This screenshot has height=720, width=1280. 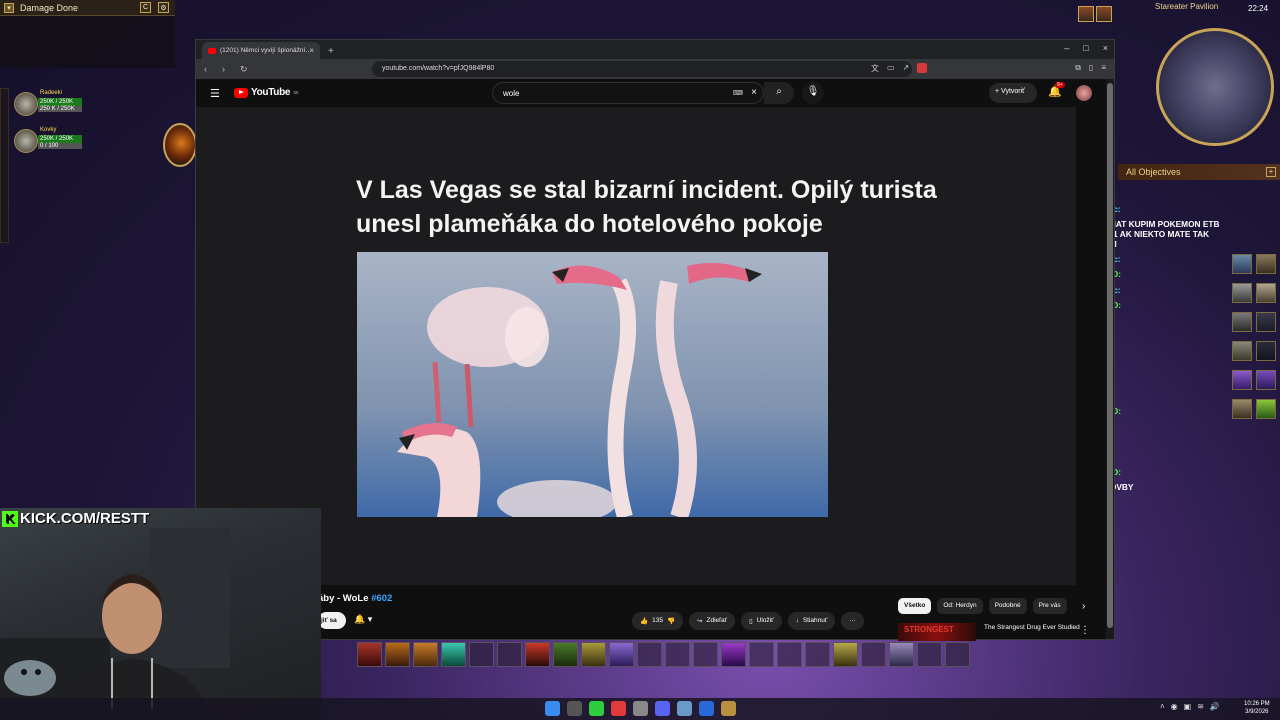 What do you see at coordinates (227, 69) in the screenshot?
I see `forward-button: ›` at bounding box center [227, 69].